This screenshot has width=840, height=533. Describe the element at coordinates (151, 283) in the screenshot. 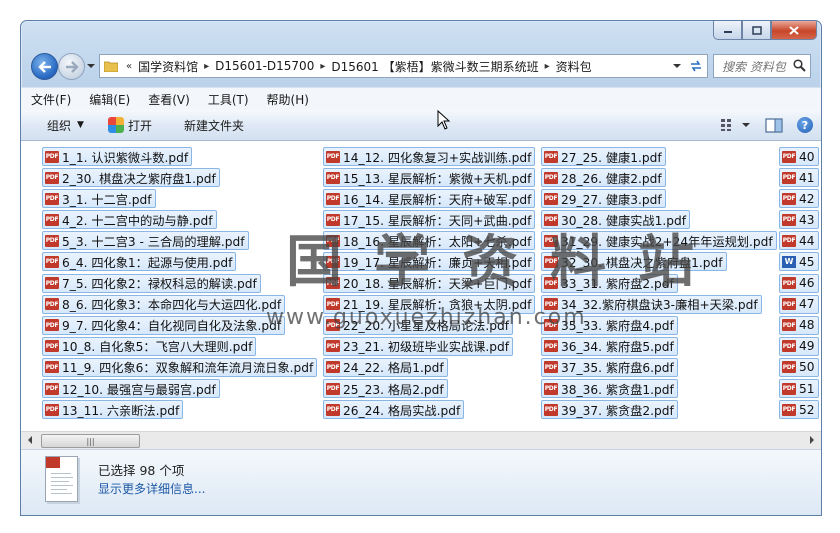

I see `file-item: PDF 7_5. 四化象2：禄权科忌的解读.pdf` at that location.